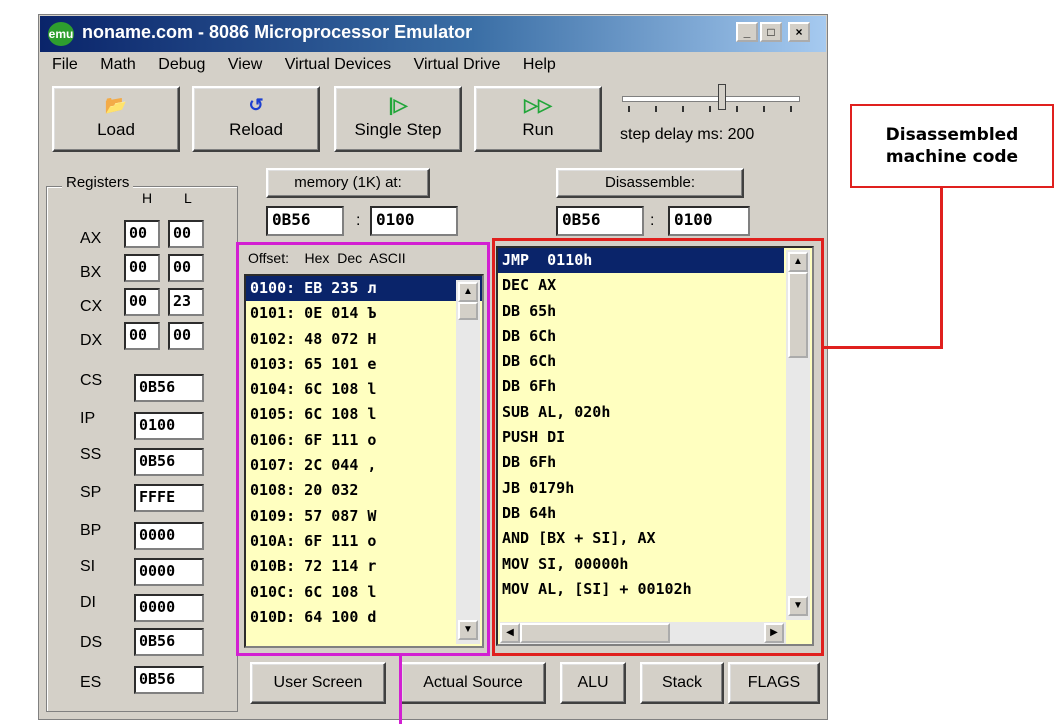 This screenshot has width=1060, height=724. Describe the element at coordinates (538, 105) in the screenshot. I see `run-icon: ▷▷` at that location.